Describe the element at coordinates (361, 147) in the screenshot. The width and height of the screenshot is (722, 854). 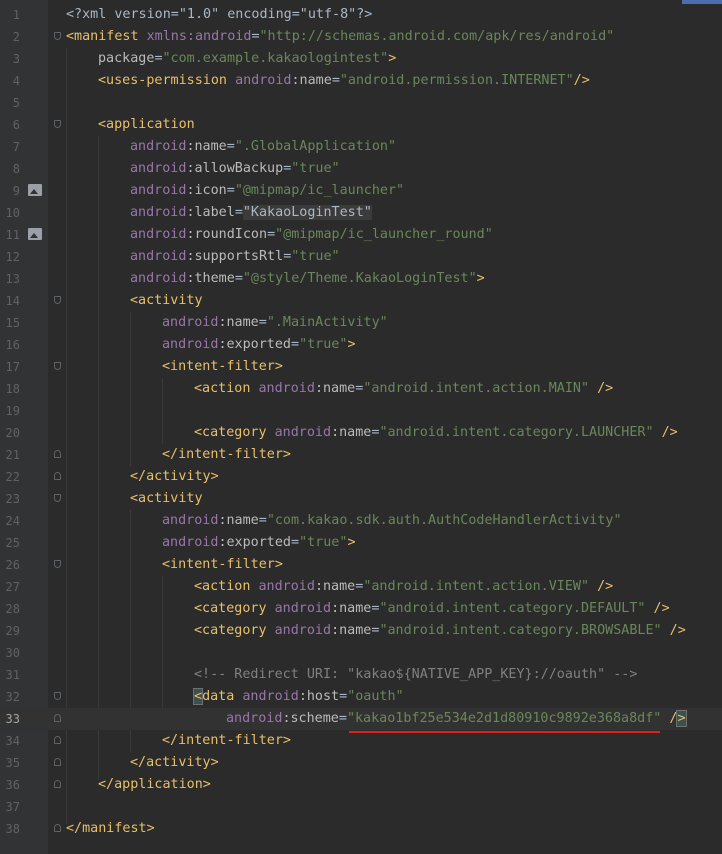
I see `code-line: 7 android:name=".GlobalApplication"` at that location.